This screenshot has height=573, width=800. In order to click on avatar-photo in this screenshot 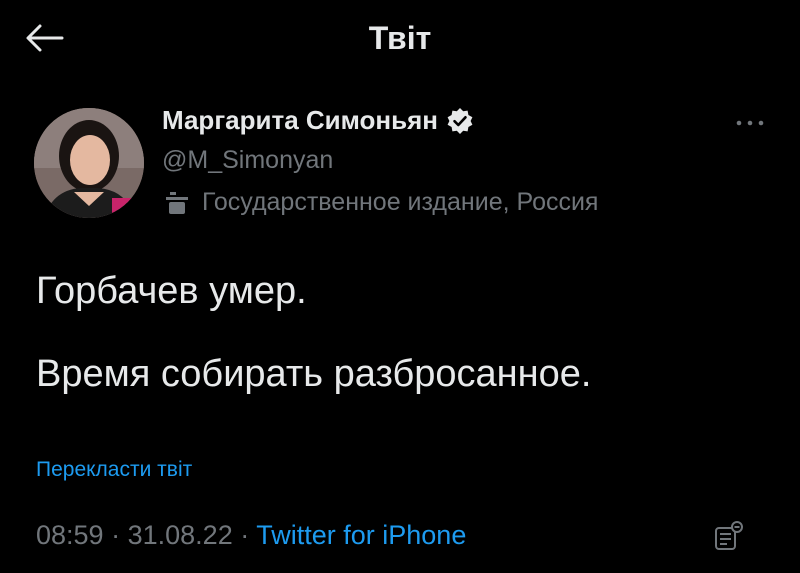, I will do `click(89, 163)`.